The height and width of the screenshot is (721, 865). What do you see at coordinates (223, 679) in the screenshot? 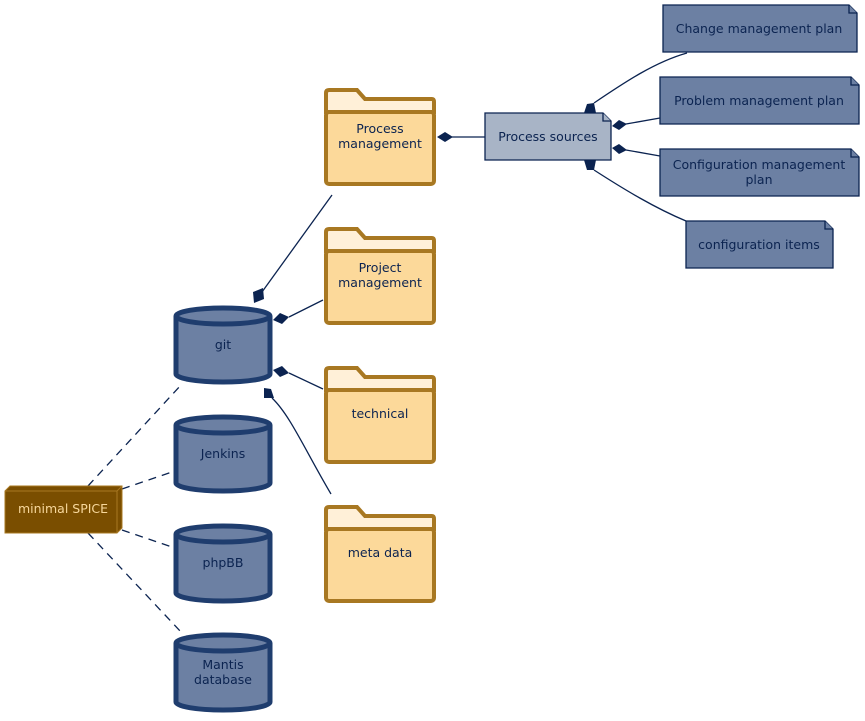
I see `database-label: database` at bounding box center [223, 679].